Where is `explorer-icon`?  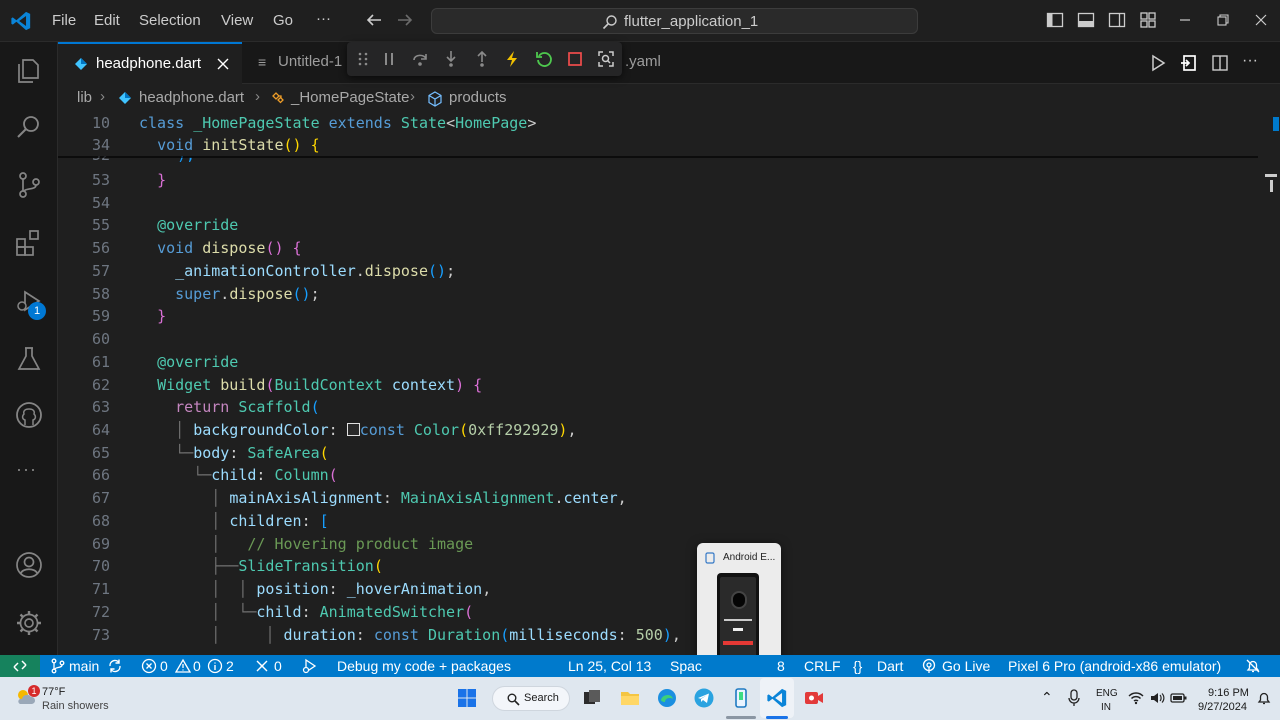
explorer-icon is located at coordinates (29, 71).